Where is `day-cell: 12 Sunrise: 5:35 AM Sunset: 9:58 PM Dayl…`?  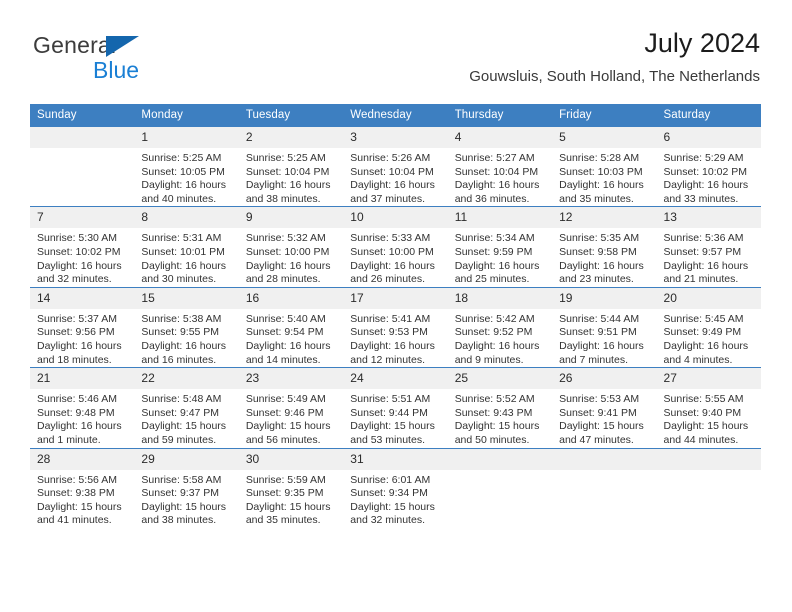
day-cell: 12 Sunrise: 5:35 AM Sunset: 9:58 PM Dayl… is located at coordinates (604, 247).